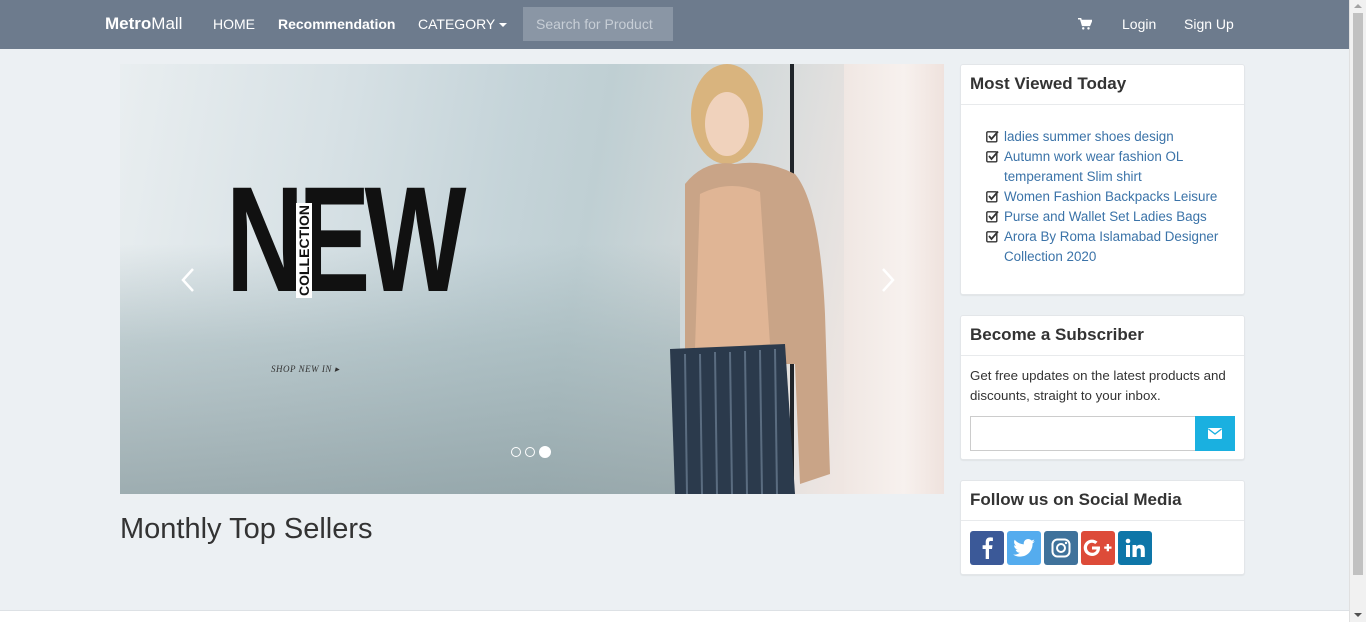  Describe the element at coordinates (888, 280) in the screenshot. I see `carousel-next-icon` at that location.